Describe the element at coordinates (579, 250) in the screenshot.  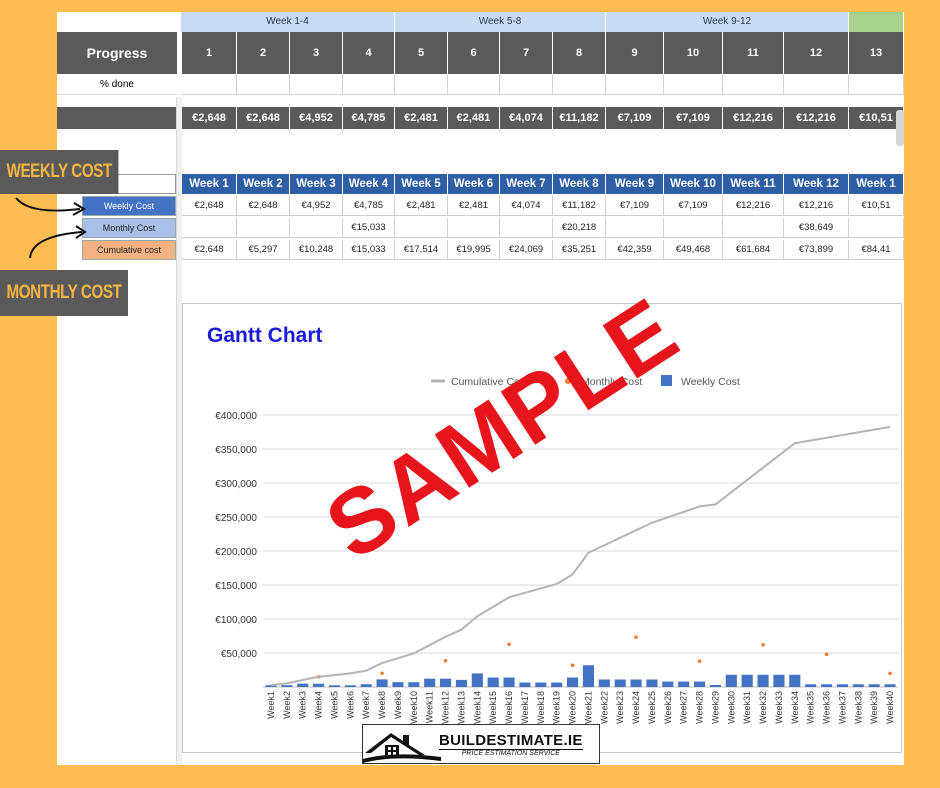
I see `cumulative-cost-cell: €35,251` at that location.